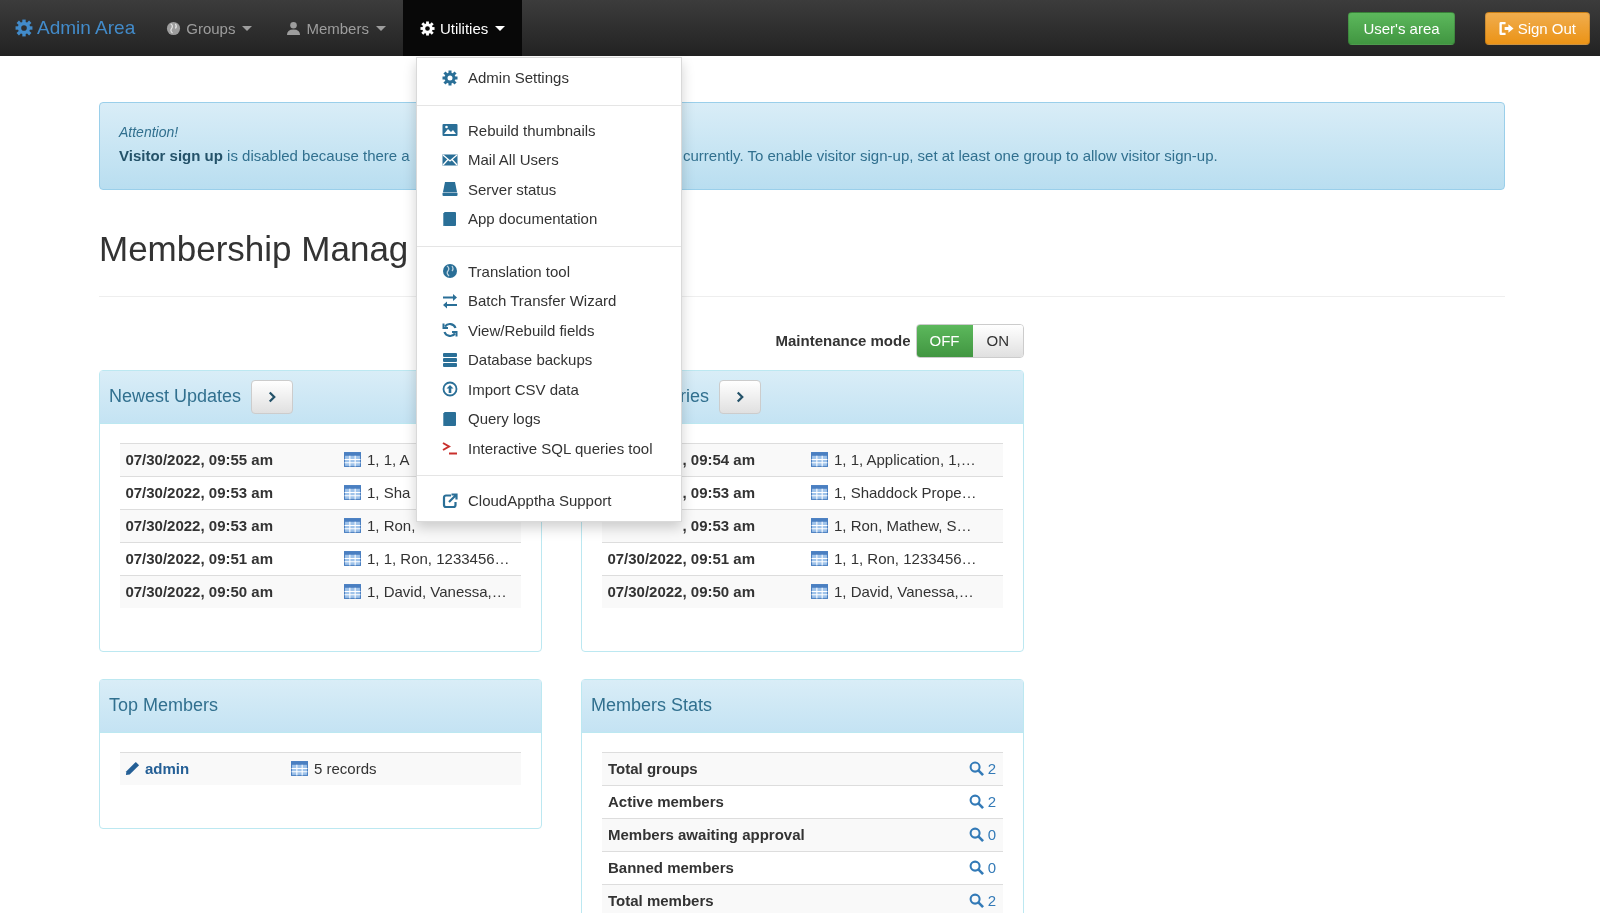  I want to click on nav-menu: Utilities, so click(462, 28).